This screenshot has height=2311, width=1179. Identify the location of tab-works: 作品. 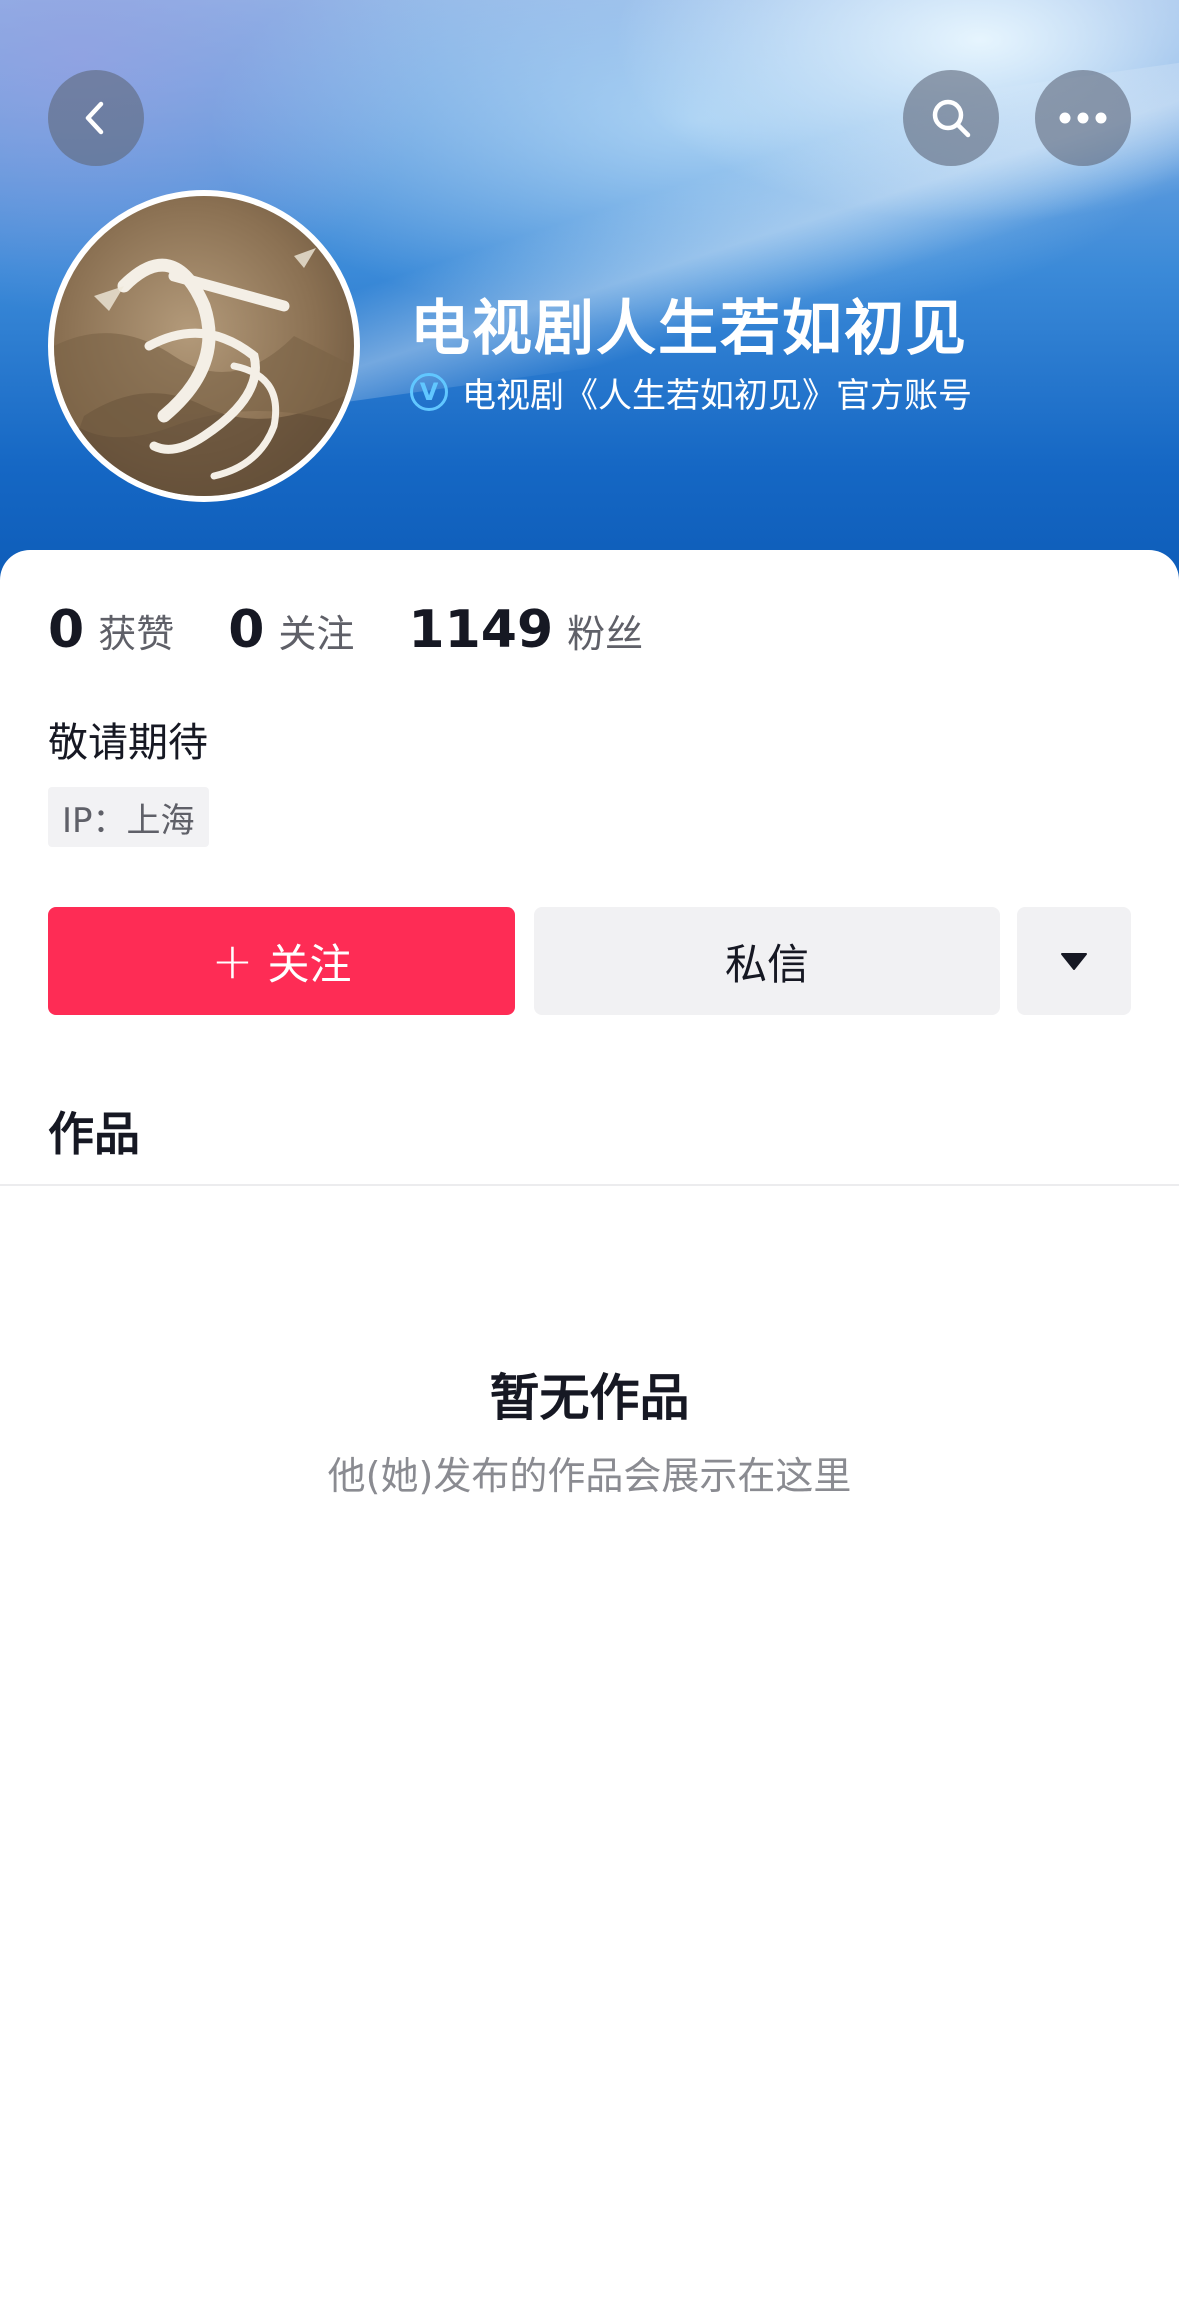
(94, 1131).